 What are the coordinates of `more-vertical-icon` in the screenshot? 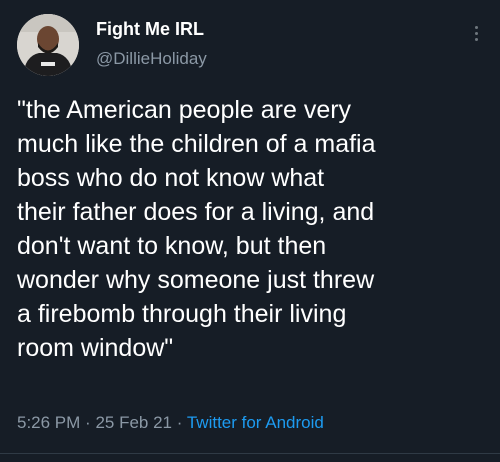 It's located at (476, 33).